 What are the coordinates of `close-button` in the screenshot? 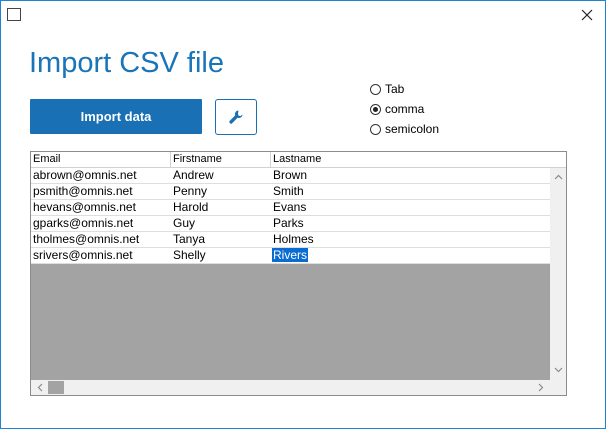 It's located at (587, 15).